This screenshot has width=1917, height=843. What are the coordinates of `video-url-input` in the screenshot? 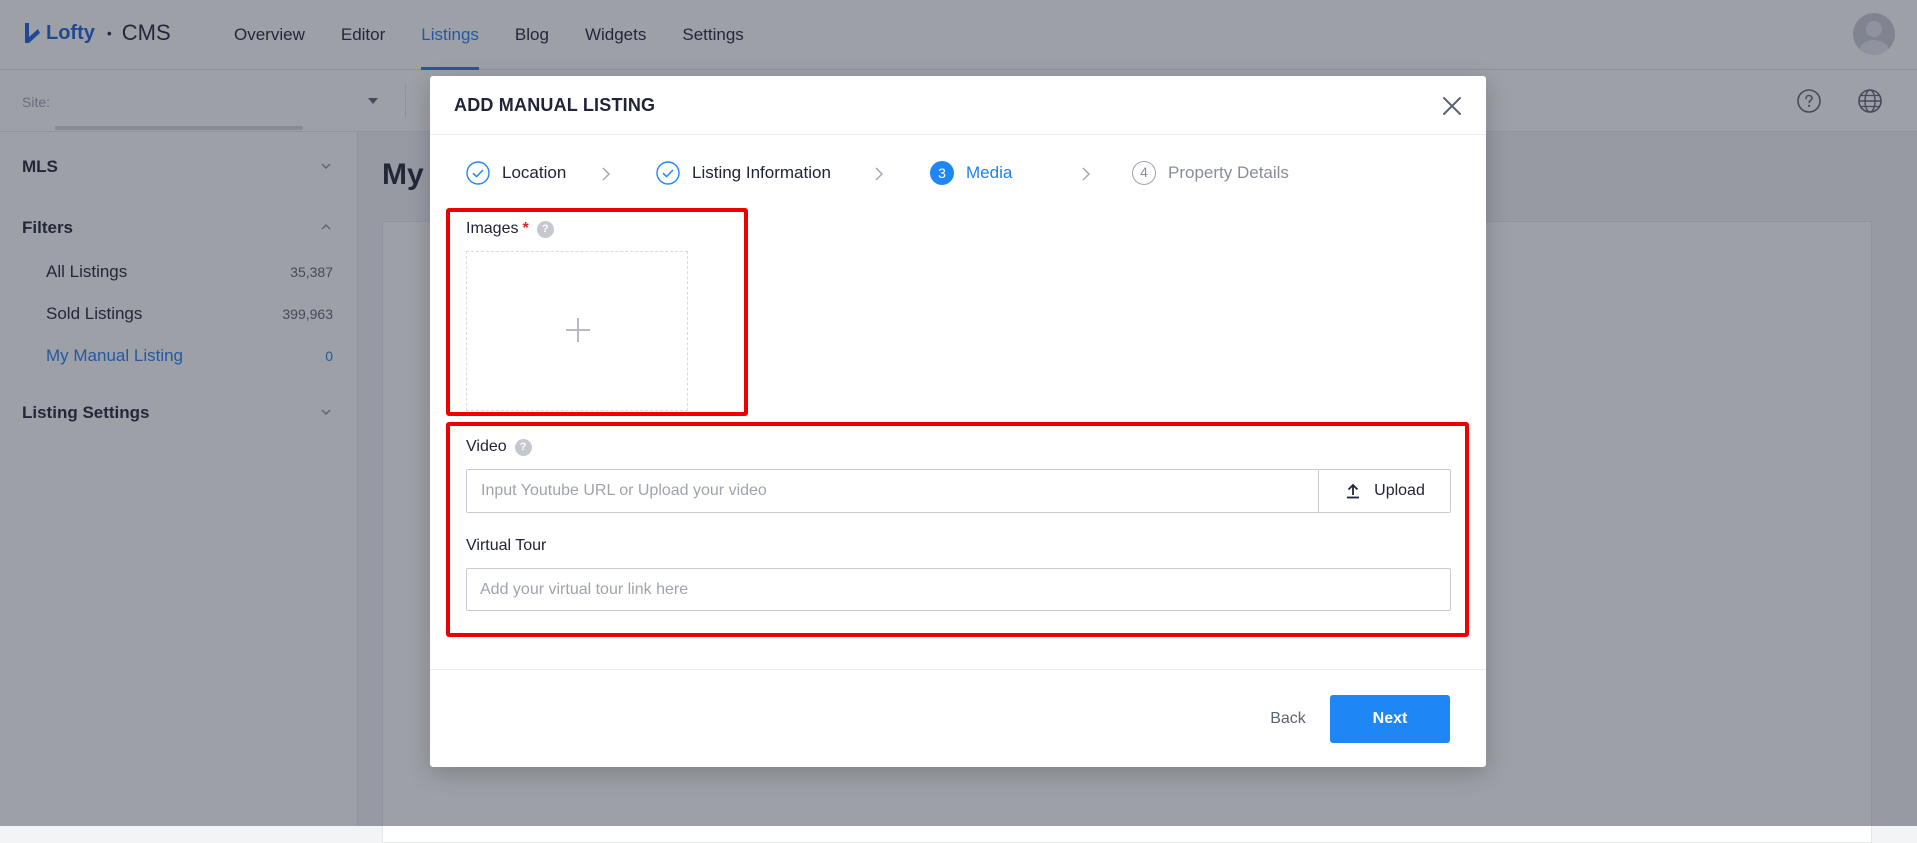 It's located at (892, 491).